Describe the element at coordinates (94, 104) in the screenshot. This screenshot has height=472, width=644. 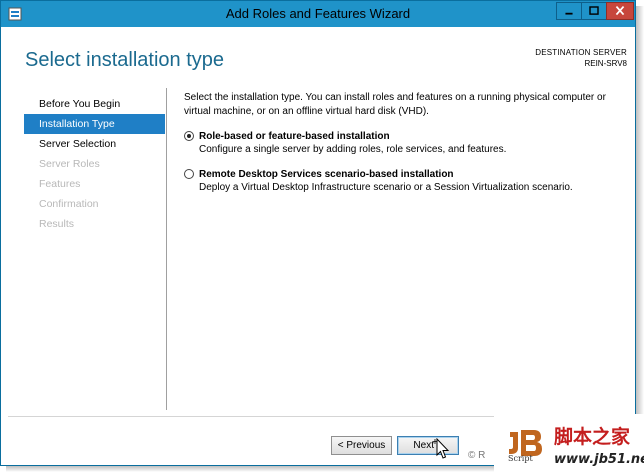
I see `nav-item-before-you-begin: Before You Begin` at that location.